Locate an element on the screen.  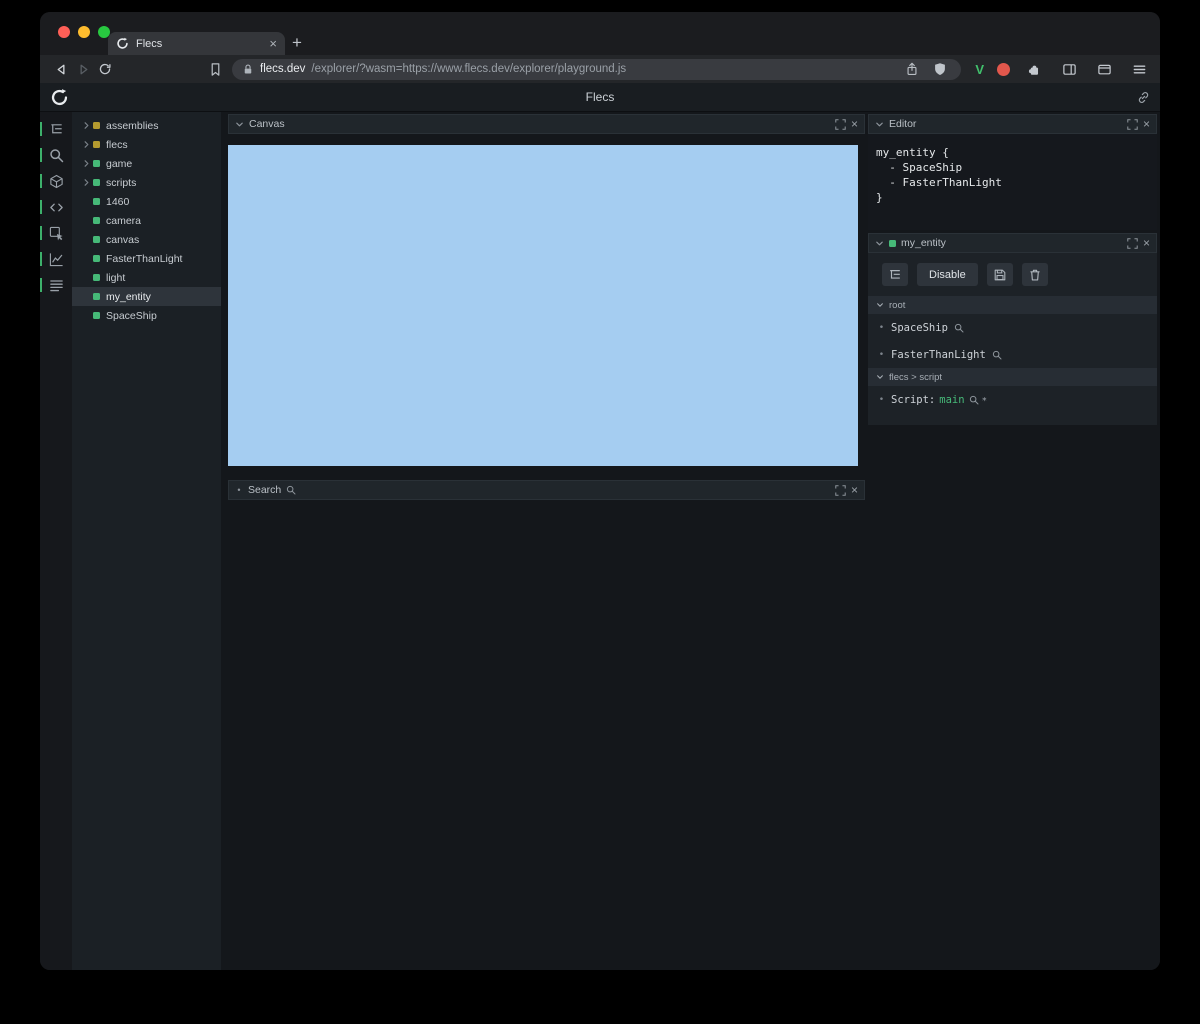
tree-item-scripts: scripts is located at coordinates (146, 182).